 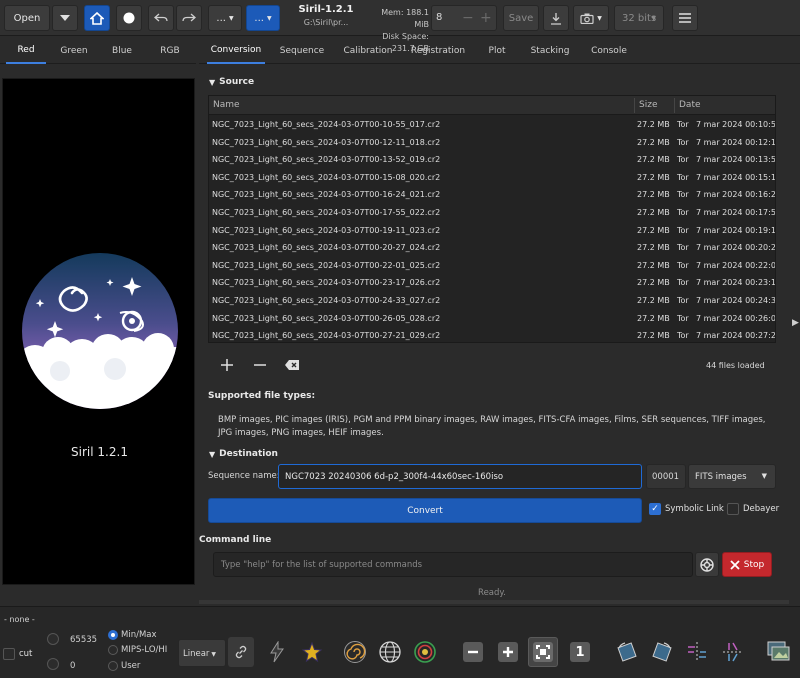 I want to click on source-section-toggle: ▼ Source, so click(x=231, y=82).